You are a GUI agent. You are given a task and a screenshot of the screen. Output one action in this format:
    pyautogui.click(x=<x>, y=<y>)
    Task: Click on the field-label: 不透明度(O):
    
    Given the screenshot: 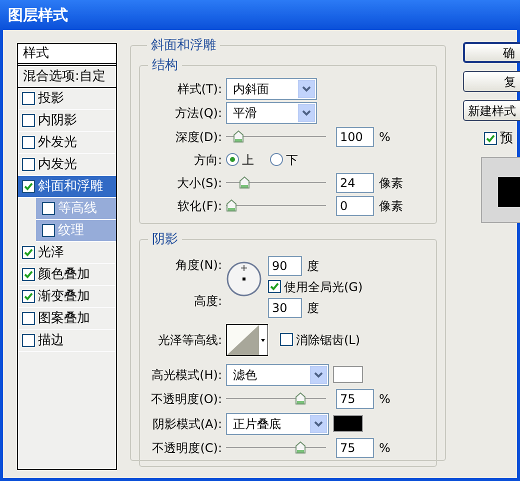 What is the action you would take?
    pyautogui.click(x=186, y=399)
    